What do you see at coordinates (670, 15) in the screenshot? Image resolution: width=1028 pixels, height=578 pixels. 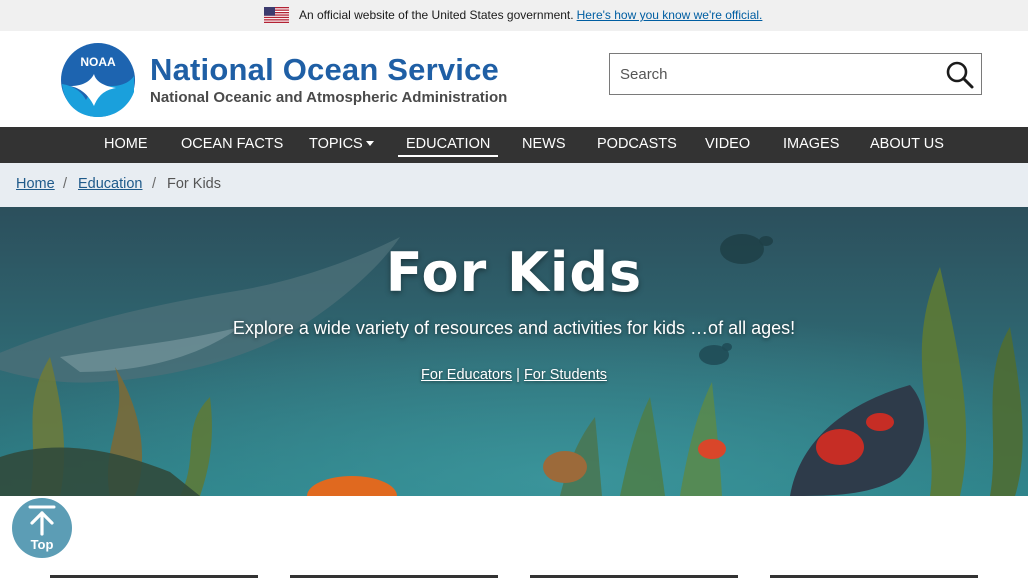 I see `how-you-know-link: Here's how you know we're official.` at bounding box center [670, 15].